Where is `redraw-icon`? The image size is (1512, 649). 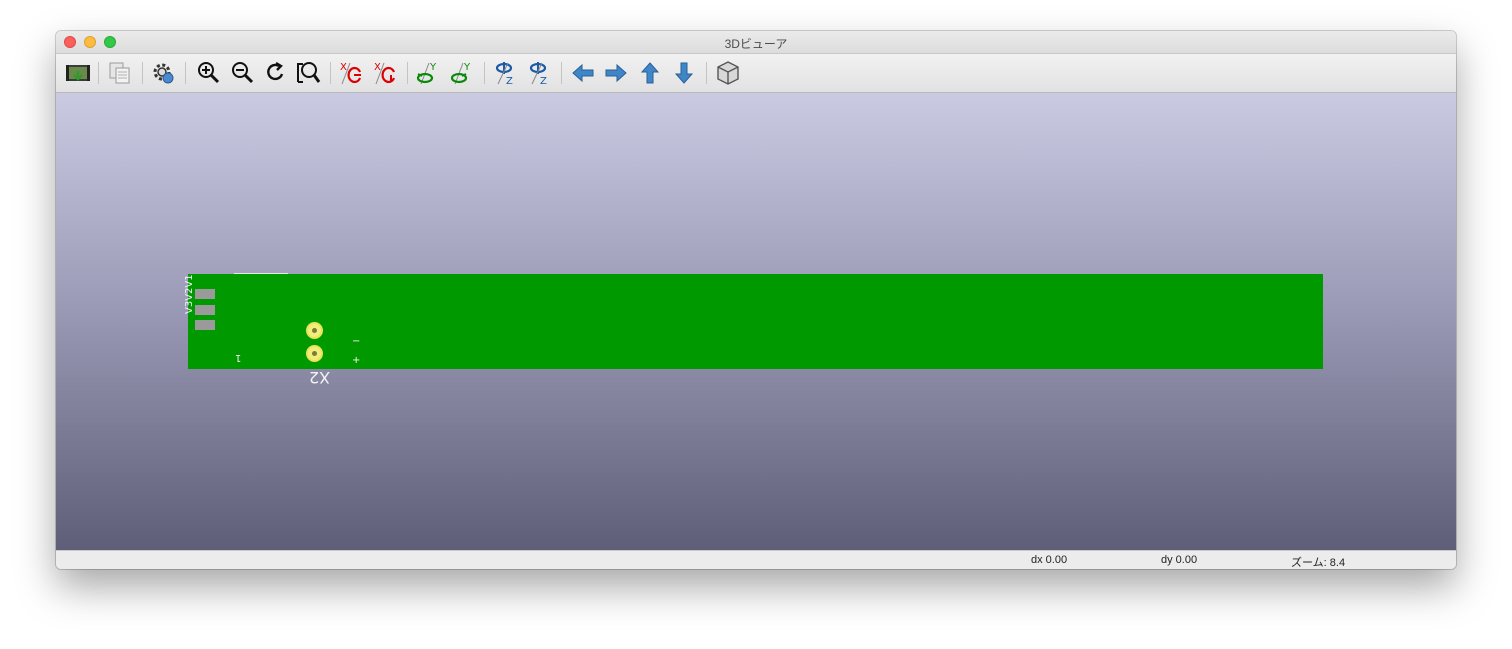
redraw-icon is located at coordinates (275, 71).